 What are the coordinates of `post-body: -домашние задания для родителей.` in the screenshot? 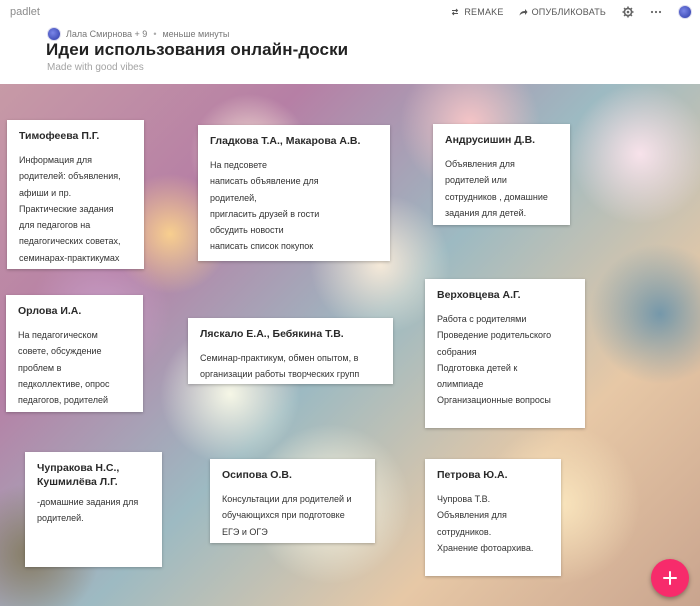 It's located at (88, 510).